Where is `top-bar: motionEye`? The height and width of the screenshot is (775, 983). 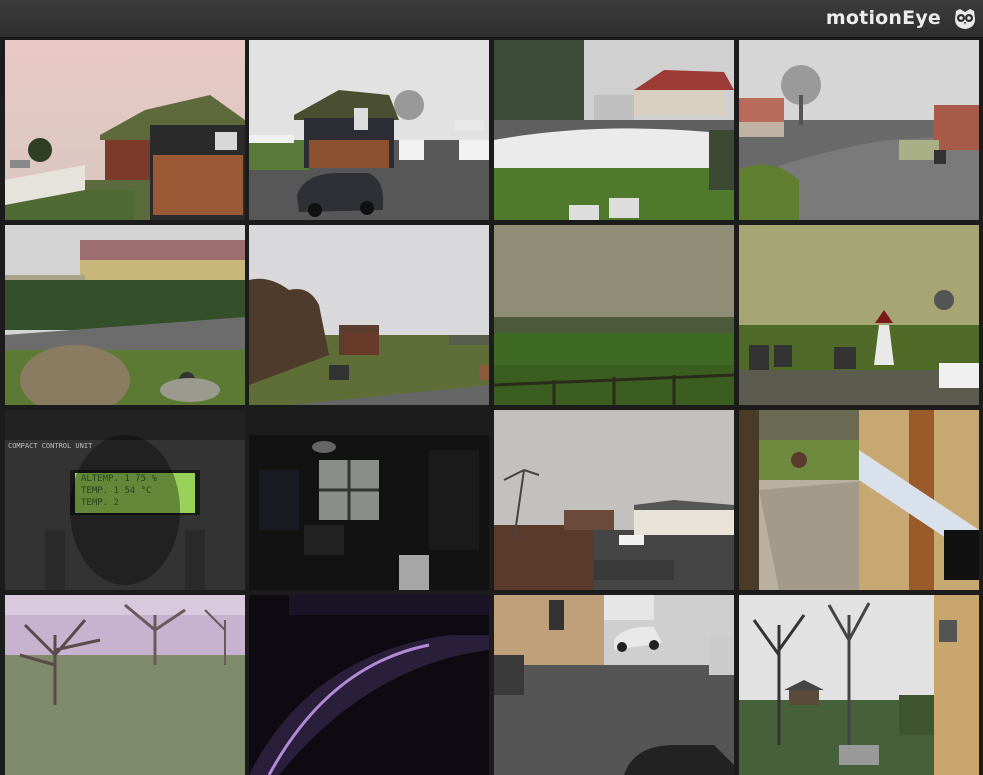 top-bar: motionEye is located at coordinates (491, 19).